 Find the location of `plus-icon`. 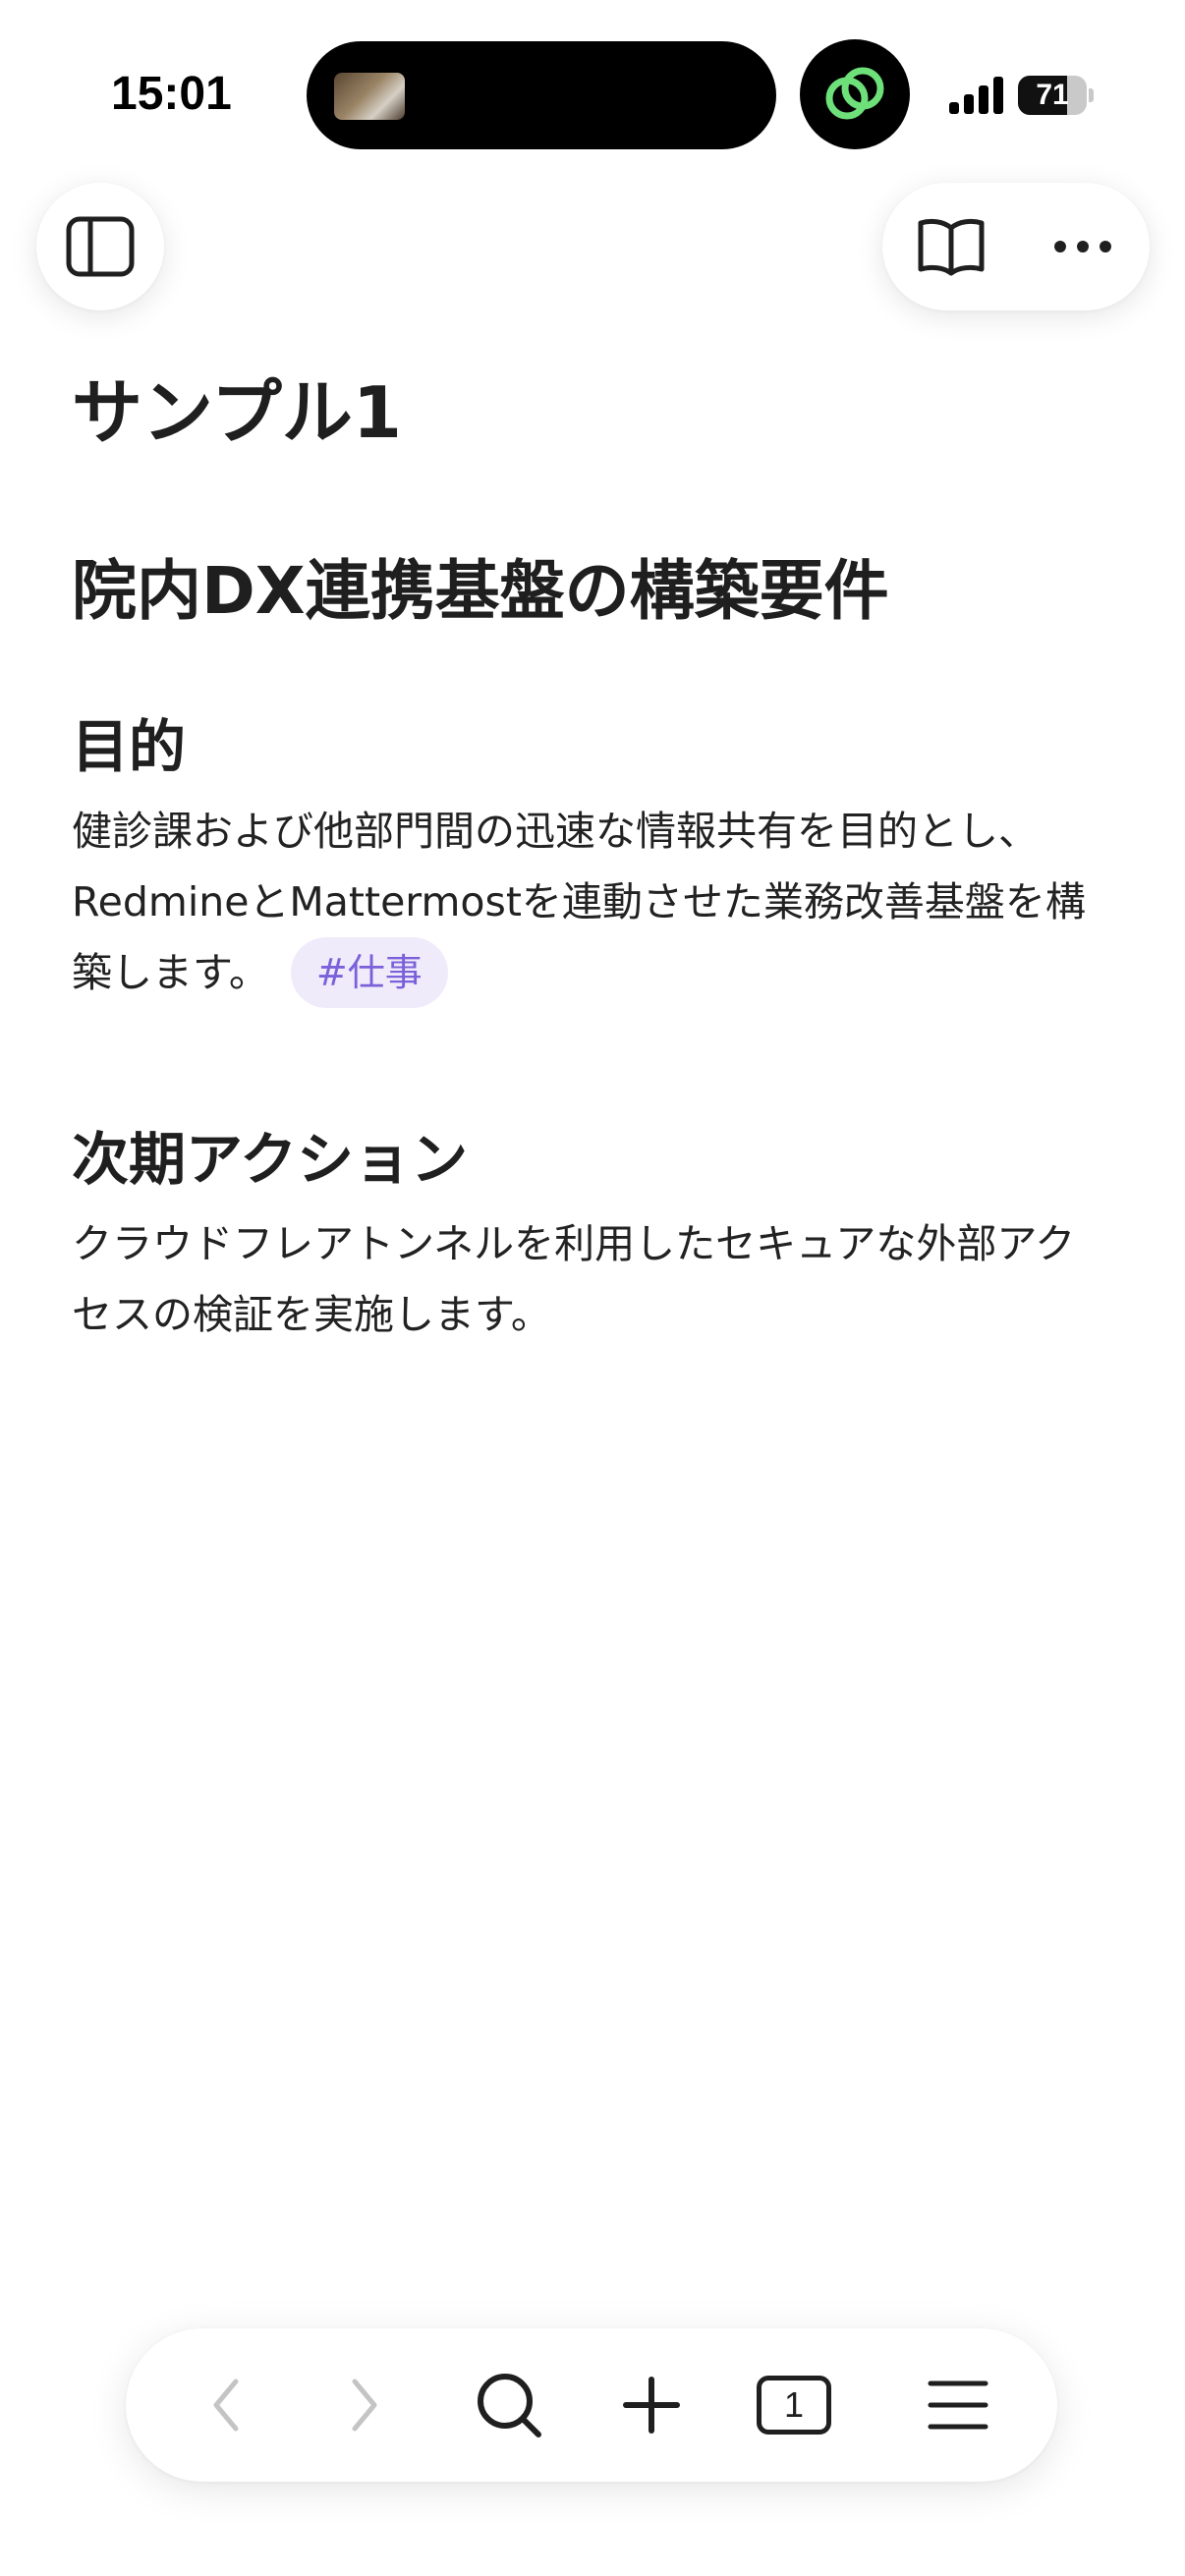

plus-icon is located at coordinates (652, 2405).